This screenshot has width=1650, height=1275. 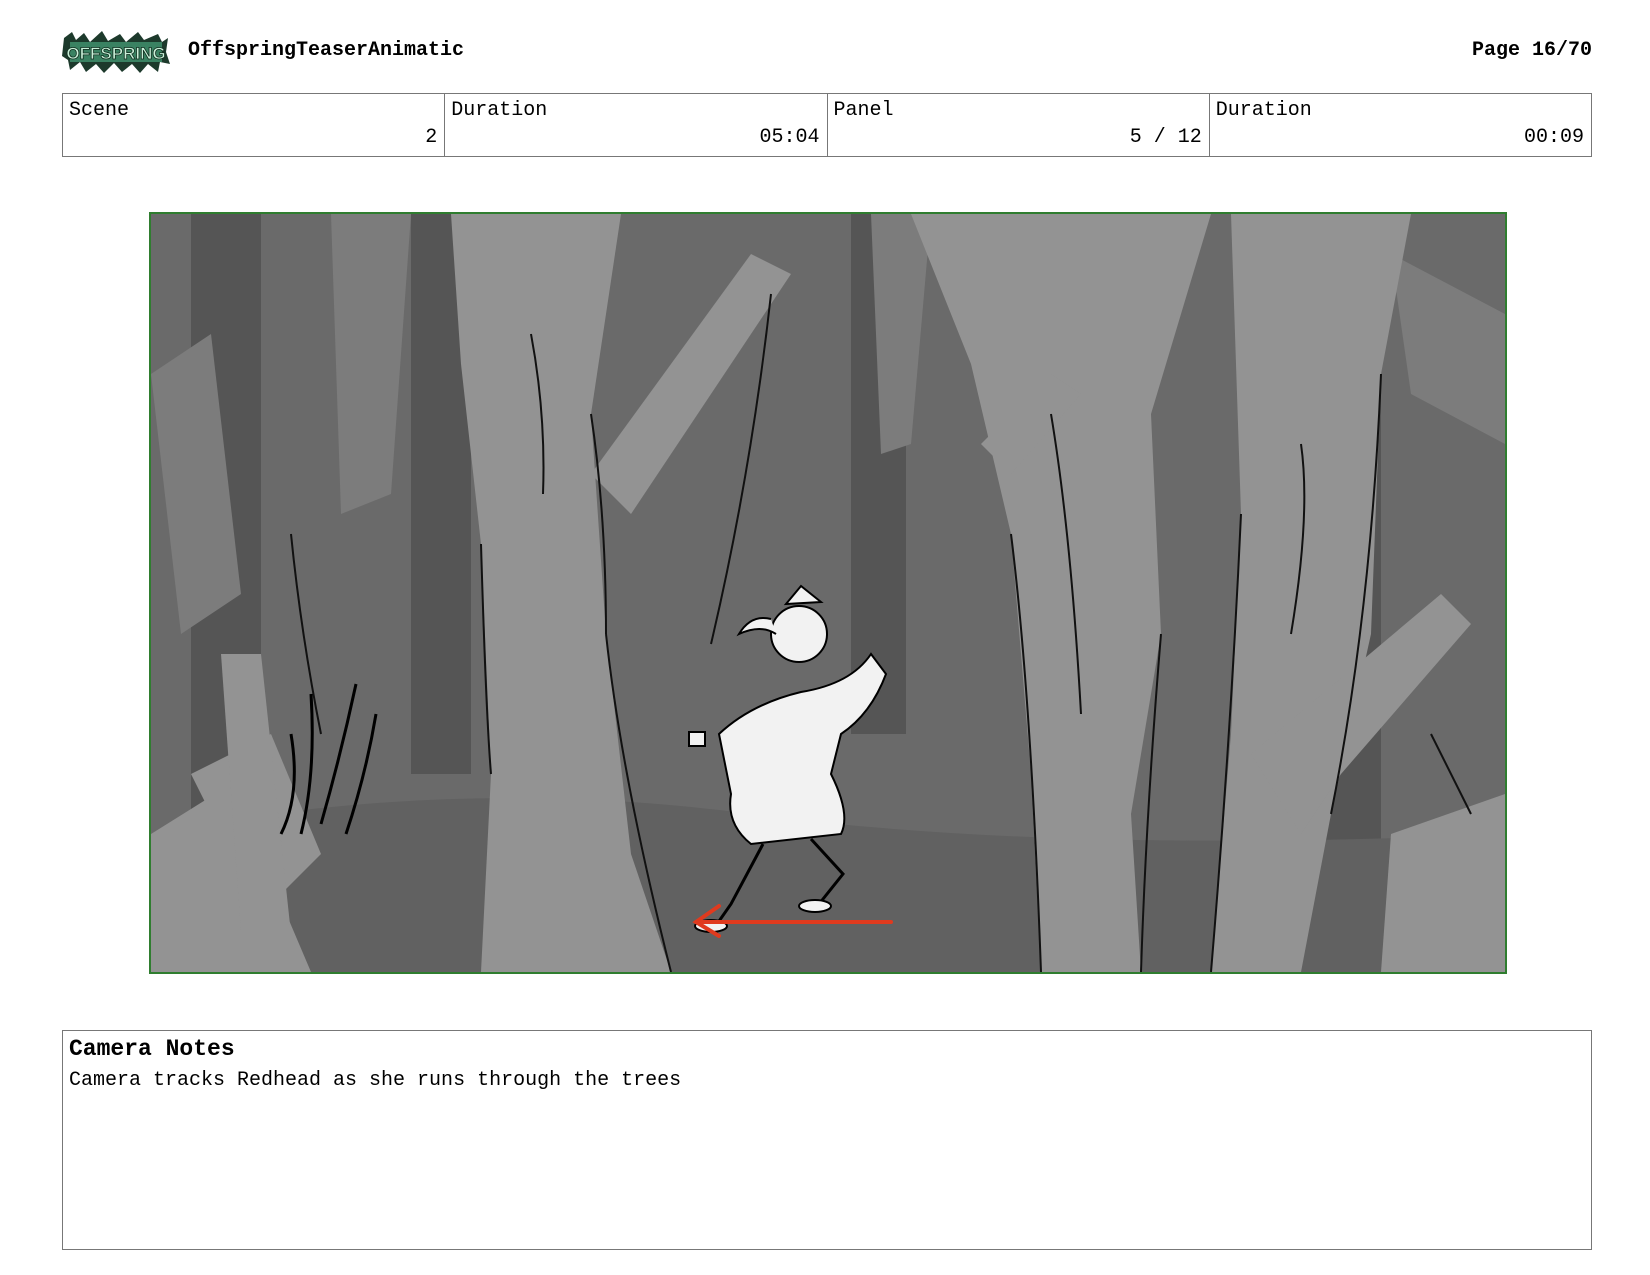 What do you see at coordinates (1263, 110) in the screenshot?
I see `panel-duration-label: Duration` at bounding box center [1263, 110].